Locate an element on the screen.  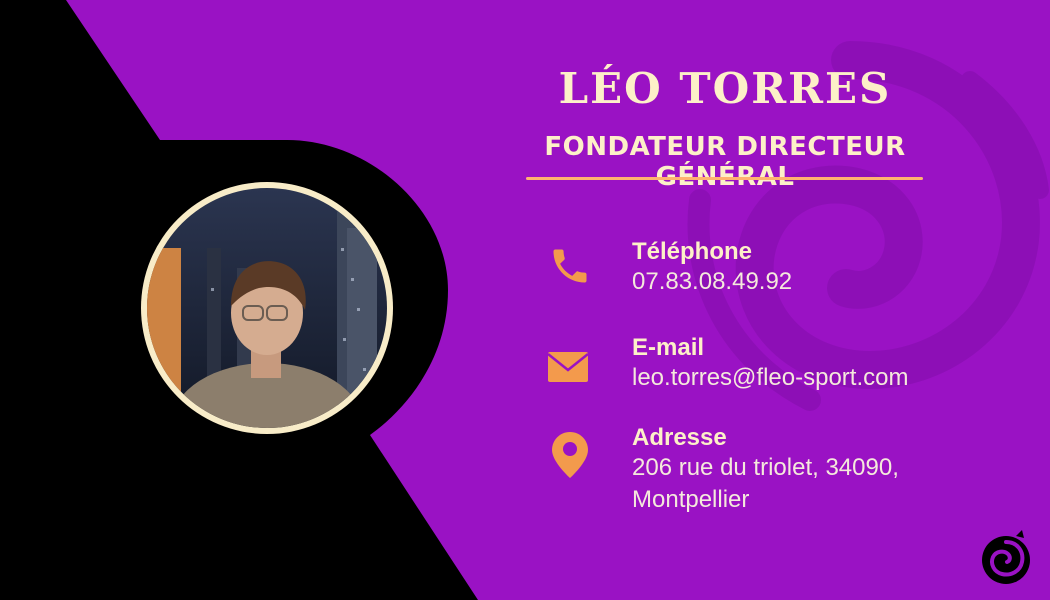
phone-value: 07.83.08.49.92 is located at coordinates (712, 281).